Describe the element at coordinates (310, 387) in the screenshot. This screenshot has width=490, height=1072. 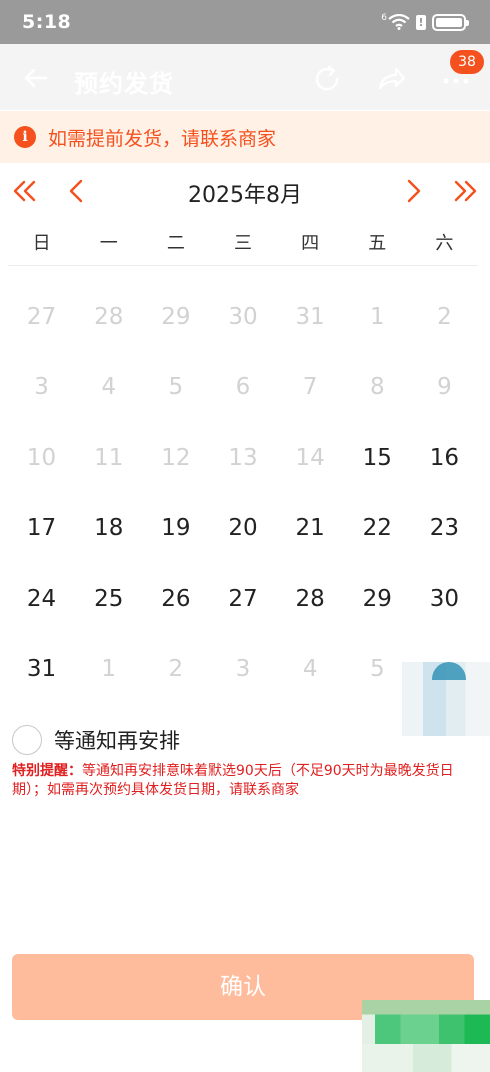
I see `calendar-day-disabled: 7` at that location.